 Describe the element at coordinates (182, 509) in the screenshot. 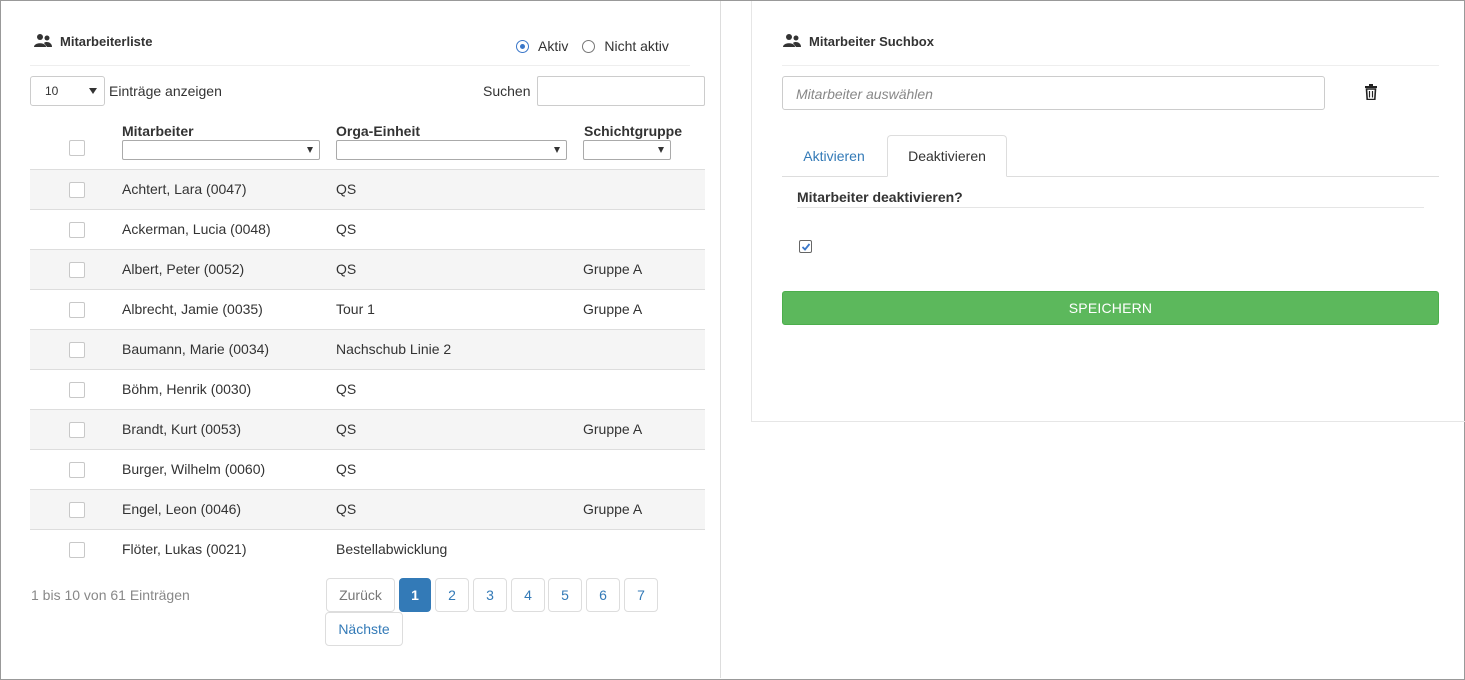

I see `cell-employee: Engel, Leon (0046)` at that location.